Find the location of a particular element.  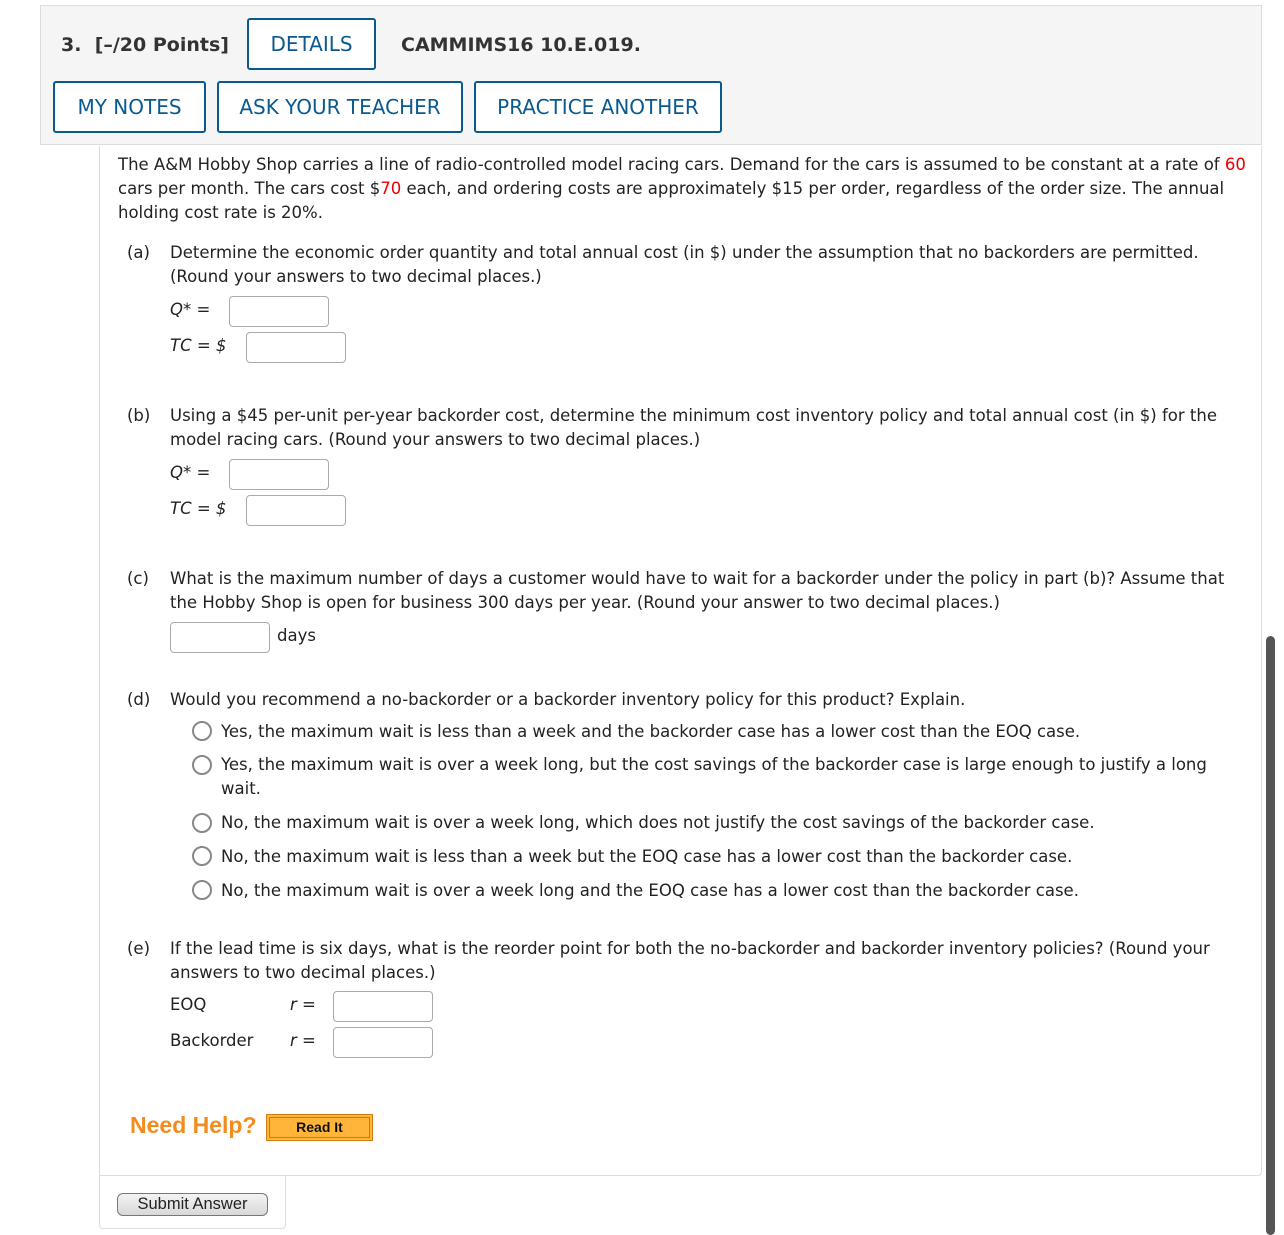

scrollbar-thumb is located at coordinates (1270, 935).